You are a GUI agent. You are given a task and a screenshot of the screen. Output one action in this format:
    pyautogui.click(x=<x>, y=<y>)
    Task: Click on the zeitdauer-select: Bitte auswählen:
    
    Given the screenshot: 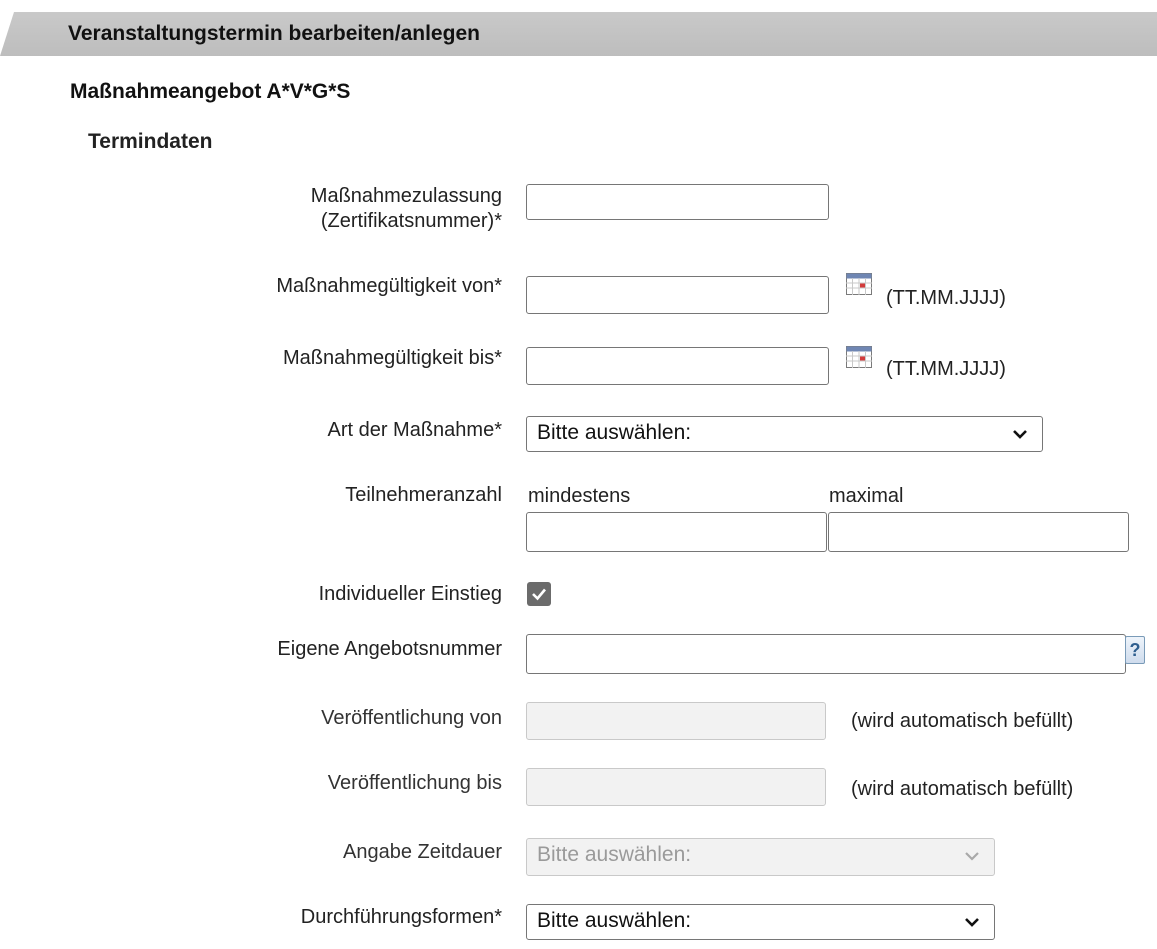 What is the action you would take?
    pyautogui.click(x=760, y=857)
    